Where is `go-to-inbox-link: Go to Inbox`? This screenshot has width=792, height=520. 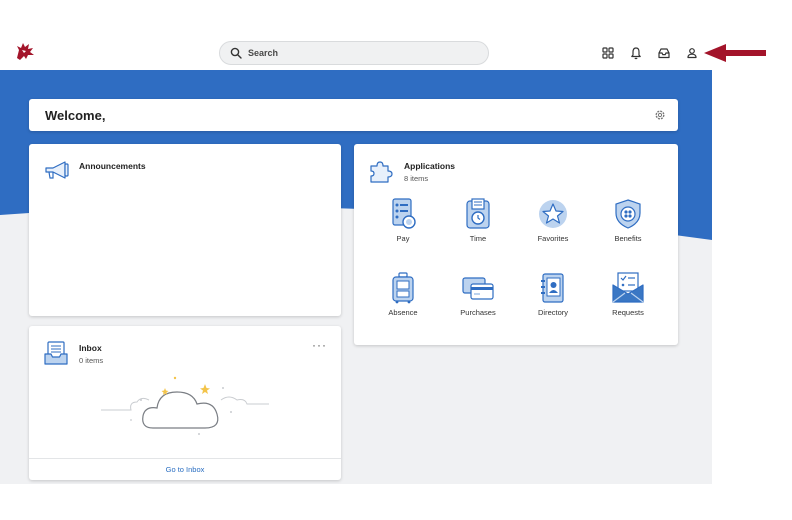
go-to-inbox-link: Go to Inbox is located at coordinates (185, 469).